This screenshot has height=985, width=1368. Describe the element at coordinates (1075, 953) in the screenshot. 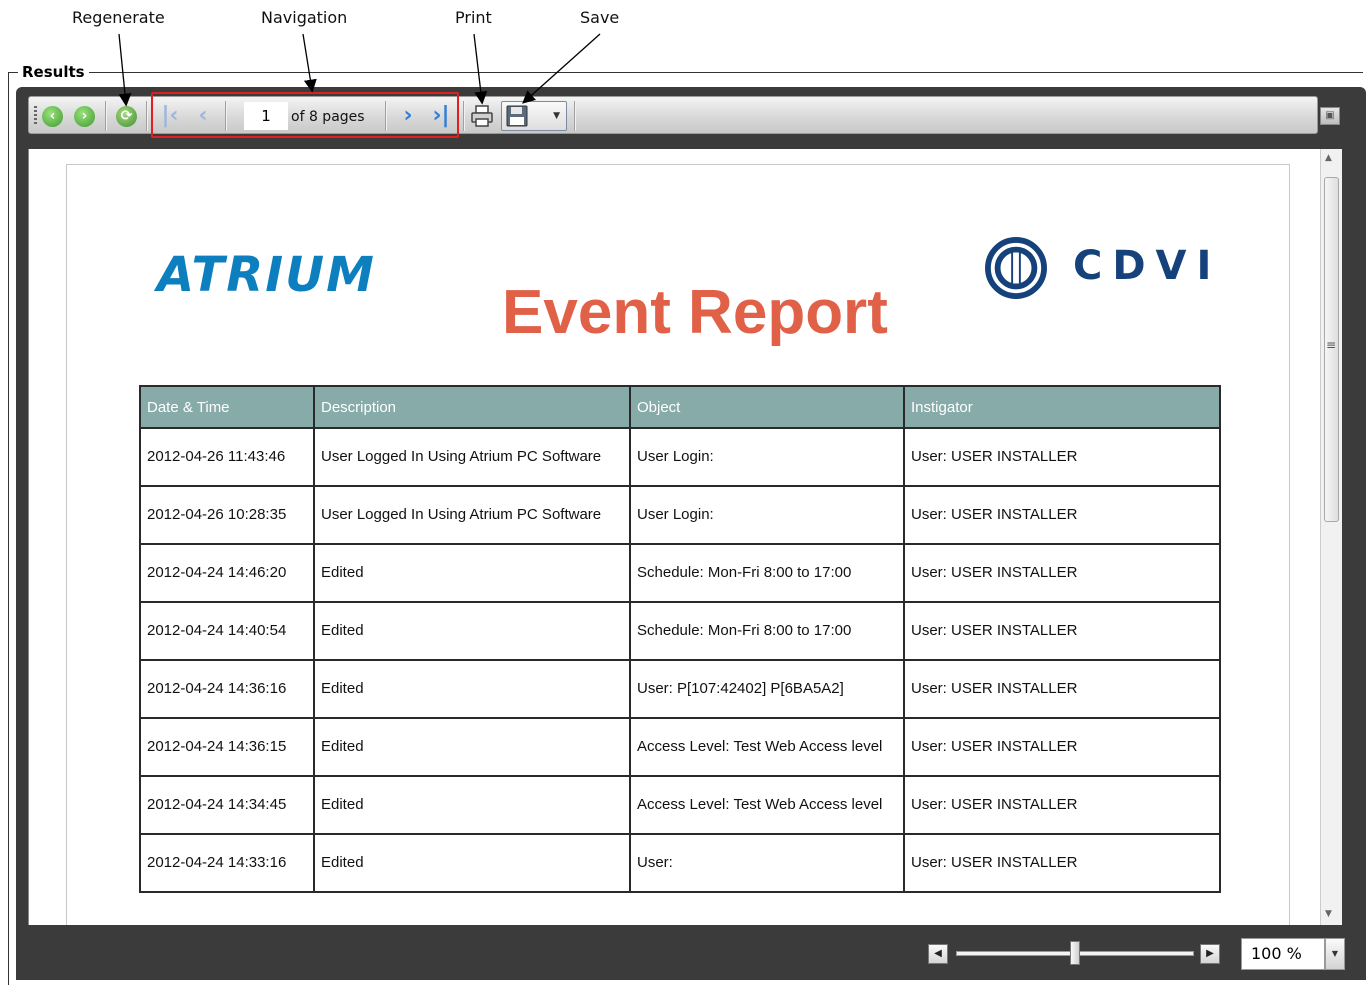

I see `zoom-slider-thumb` at that location.